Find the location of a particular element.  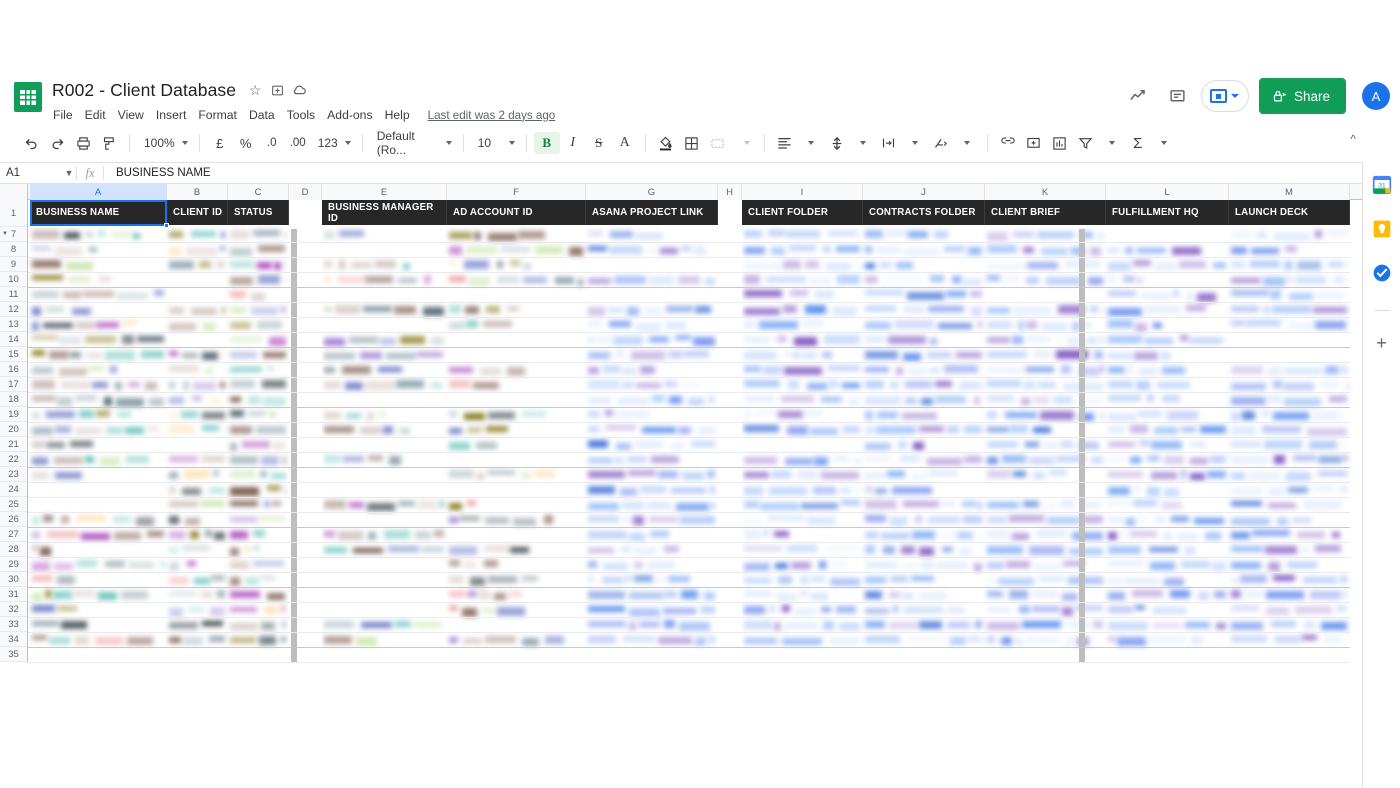

menu-insert: Insert is located at coordinates (171, 115).